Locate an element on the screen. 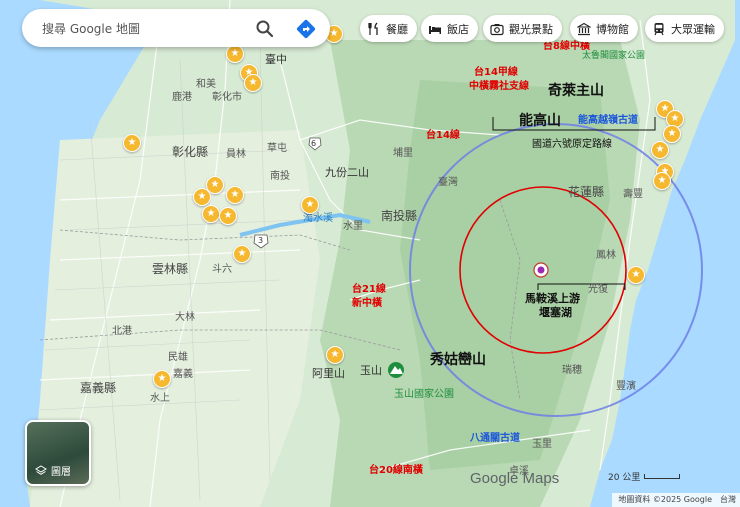  label-lukang: 鹿港 is located at coordinates (182, 97).